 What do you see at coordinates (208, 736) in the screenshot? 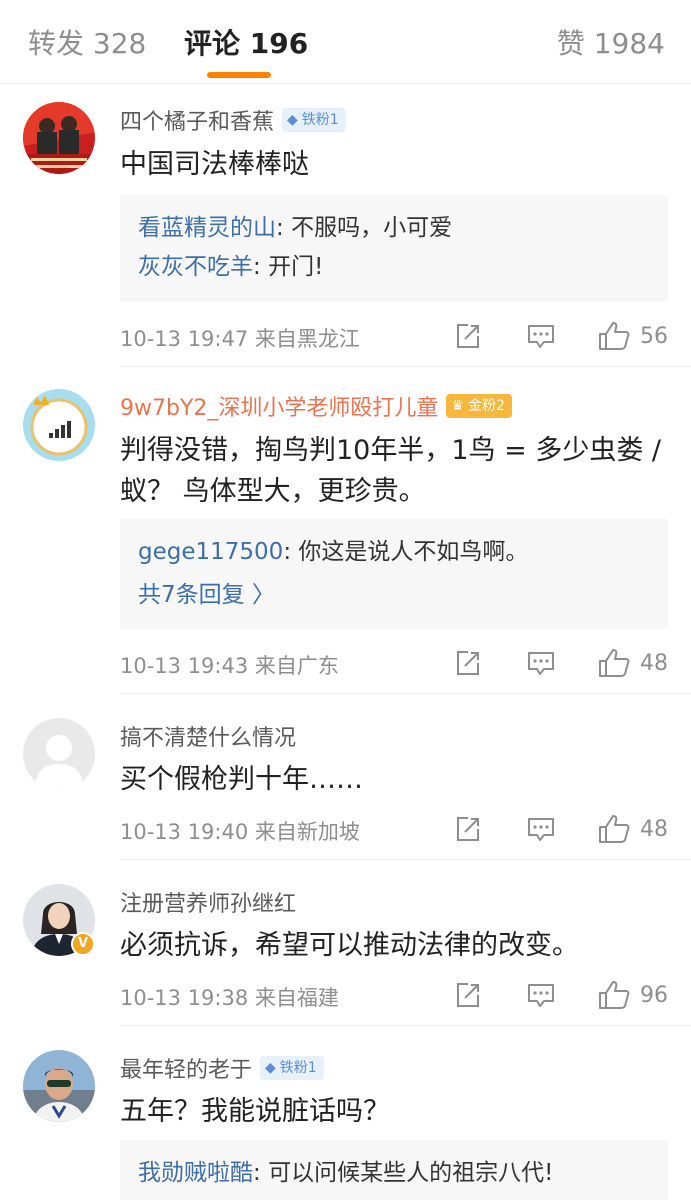
I see `username: 搞不清楚什么情况` at bounding box center [208, 736].